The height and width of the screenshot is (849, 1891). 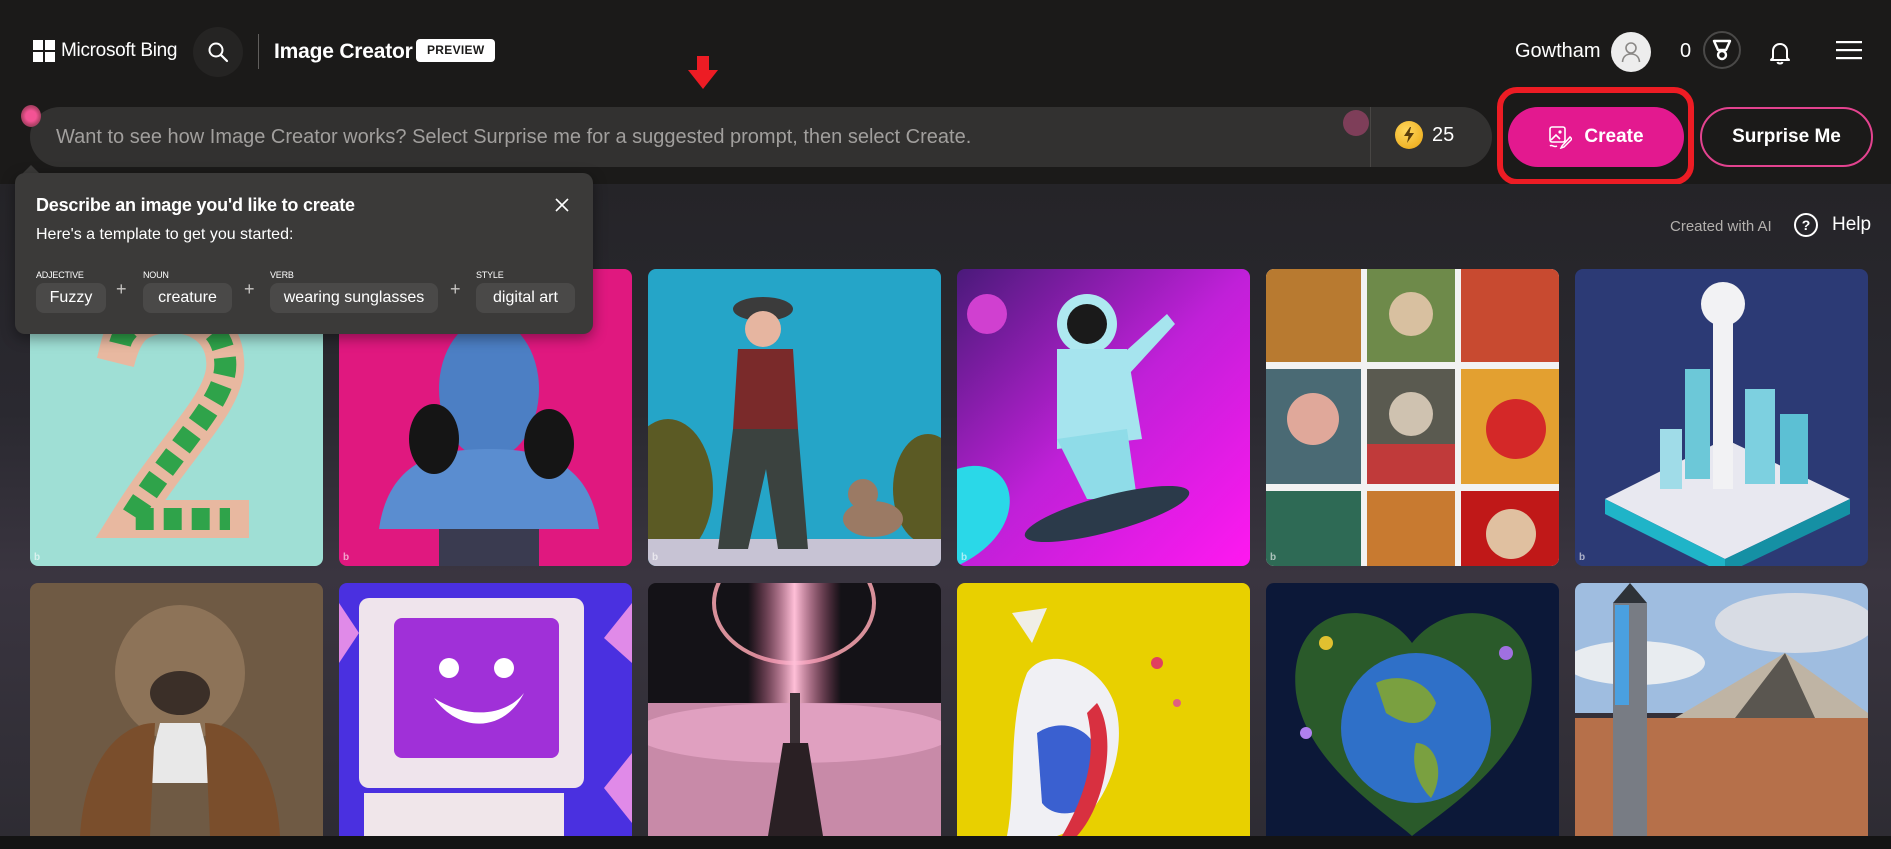 What do you see at coordinates (1786, 137) in the screenshot?
I see `surprise-me-button: Surprise Me` at bounding box center [1786, 137].